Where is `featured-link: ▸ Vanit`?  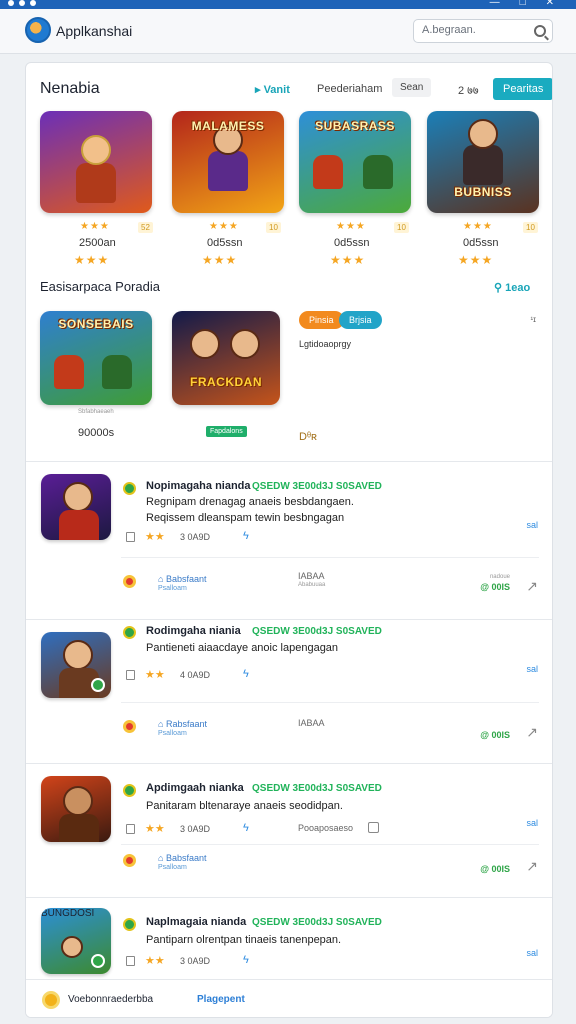 featured-link: ▸ Vanit is located at coordinates (272, 89).